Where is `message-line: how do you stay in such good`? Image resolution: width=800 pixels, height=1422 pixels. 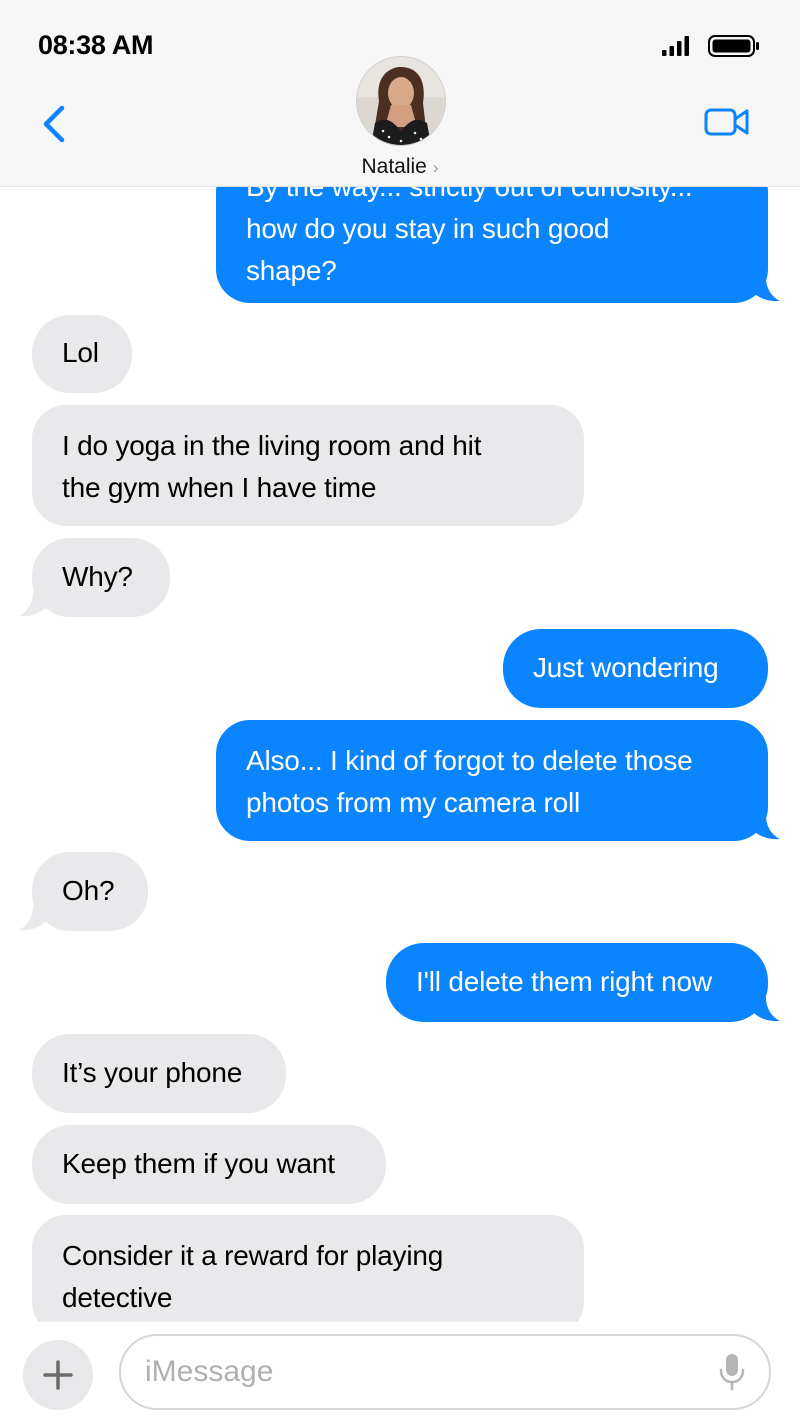 message-line: how do you stay in such good is located at coordinates (428, 228).